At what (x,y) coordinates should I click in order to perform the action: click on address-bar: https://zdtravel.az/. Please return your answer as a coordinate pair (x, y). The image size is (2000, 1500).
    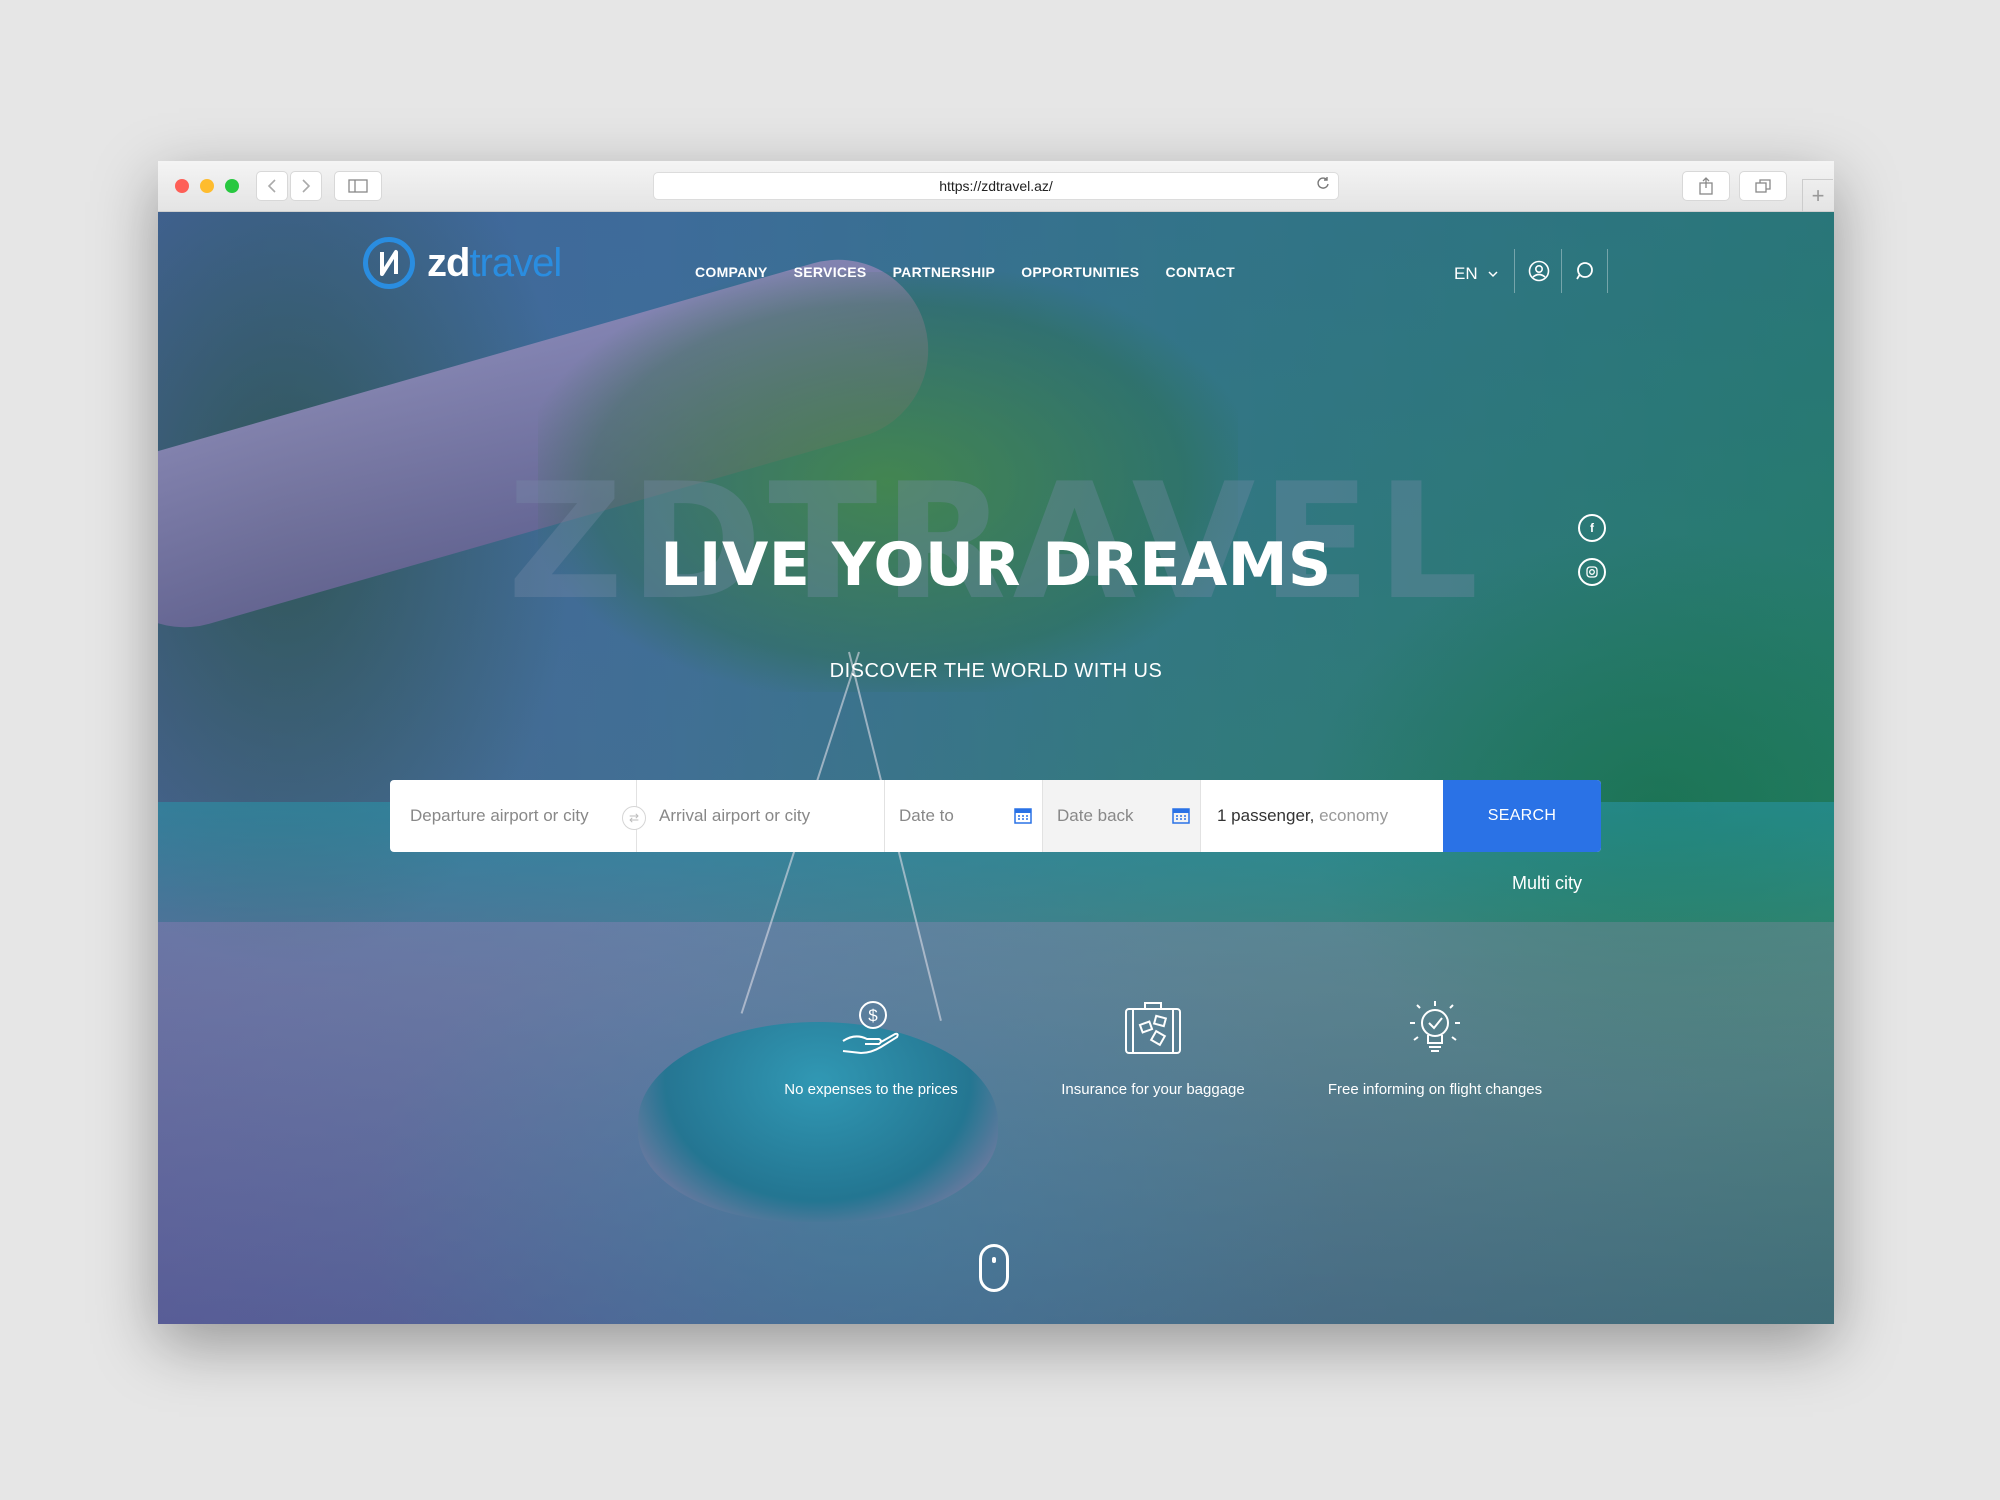
    Looking at the image, I should click on (996, 186).